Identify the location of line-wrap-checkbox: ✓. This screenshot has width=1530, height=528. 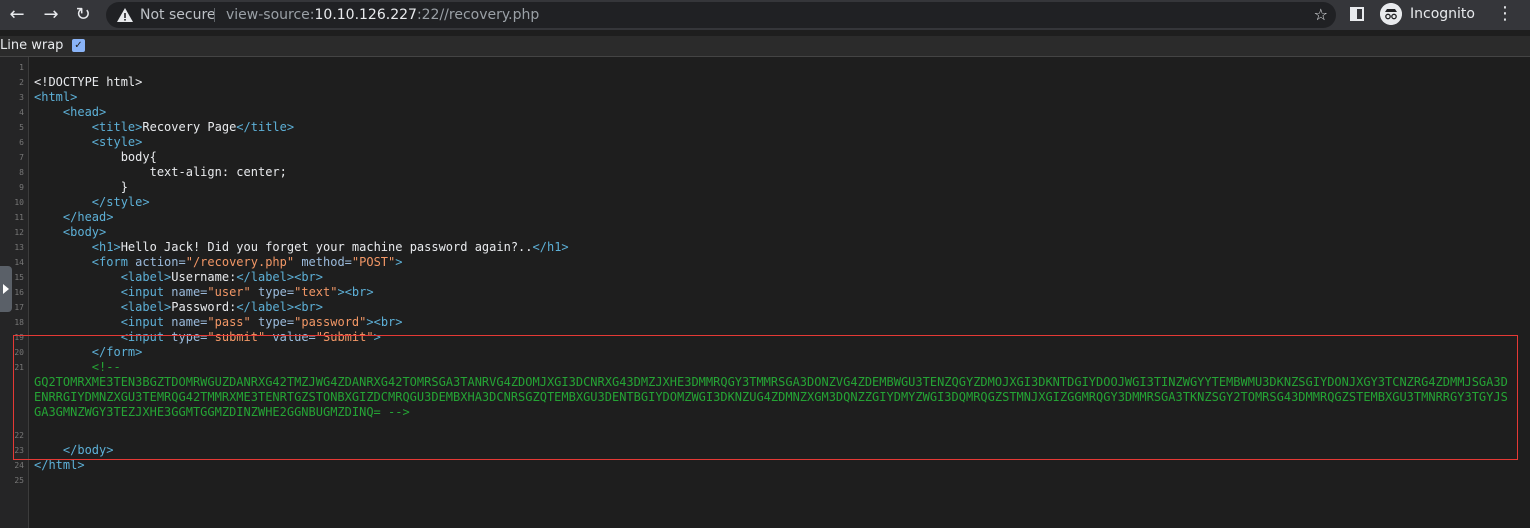
(78, 45).